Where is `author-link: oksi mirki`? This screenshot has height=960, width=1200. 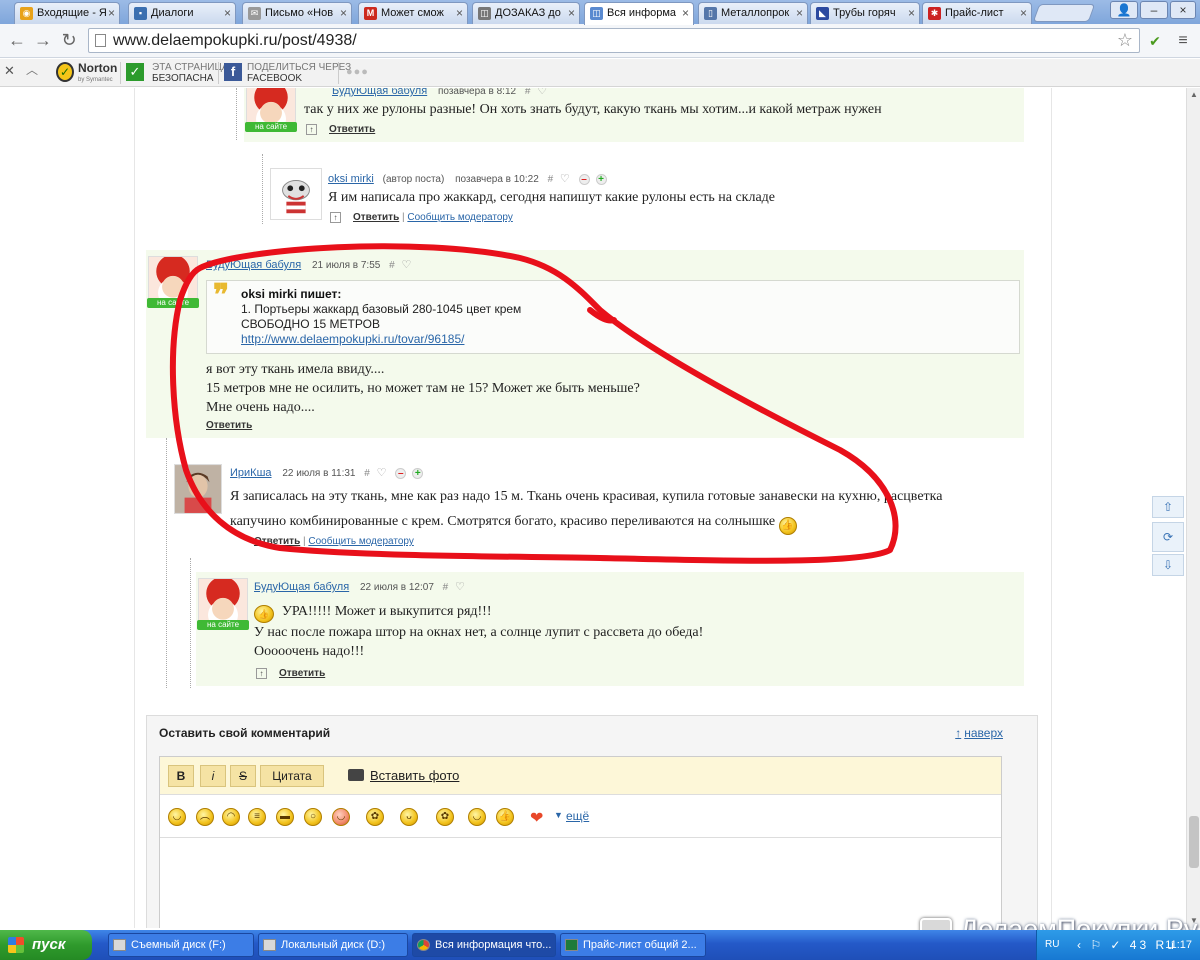 author-link: oksi mirki is located at coordinates (351, 179).